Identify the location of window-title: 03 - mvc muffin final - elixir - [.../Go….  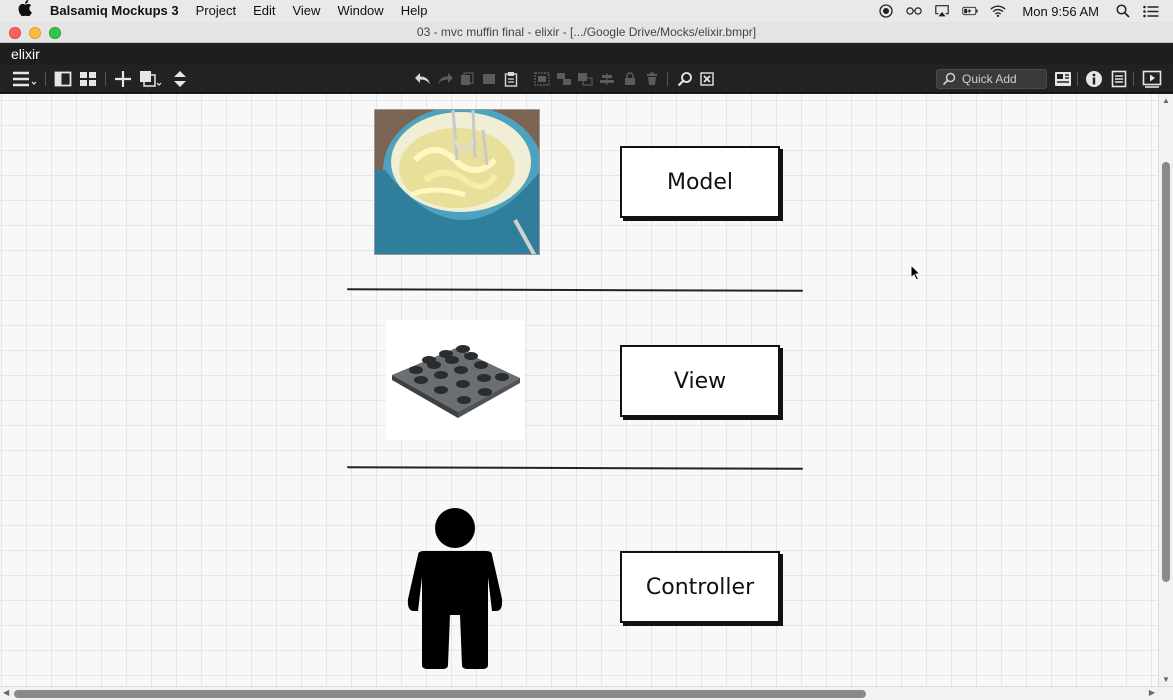
(586, 32).